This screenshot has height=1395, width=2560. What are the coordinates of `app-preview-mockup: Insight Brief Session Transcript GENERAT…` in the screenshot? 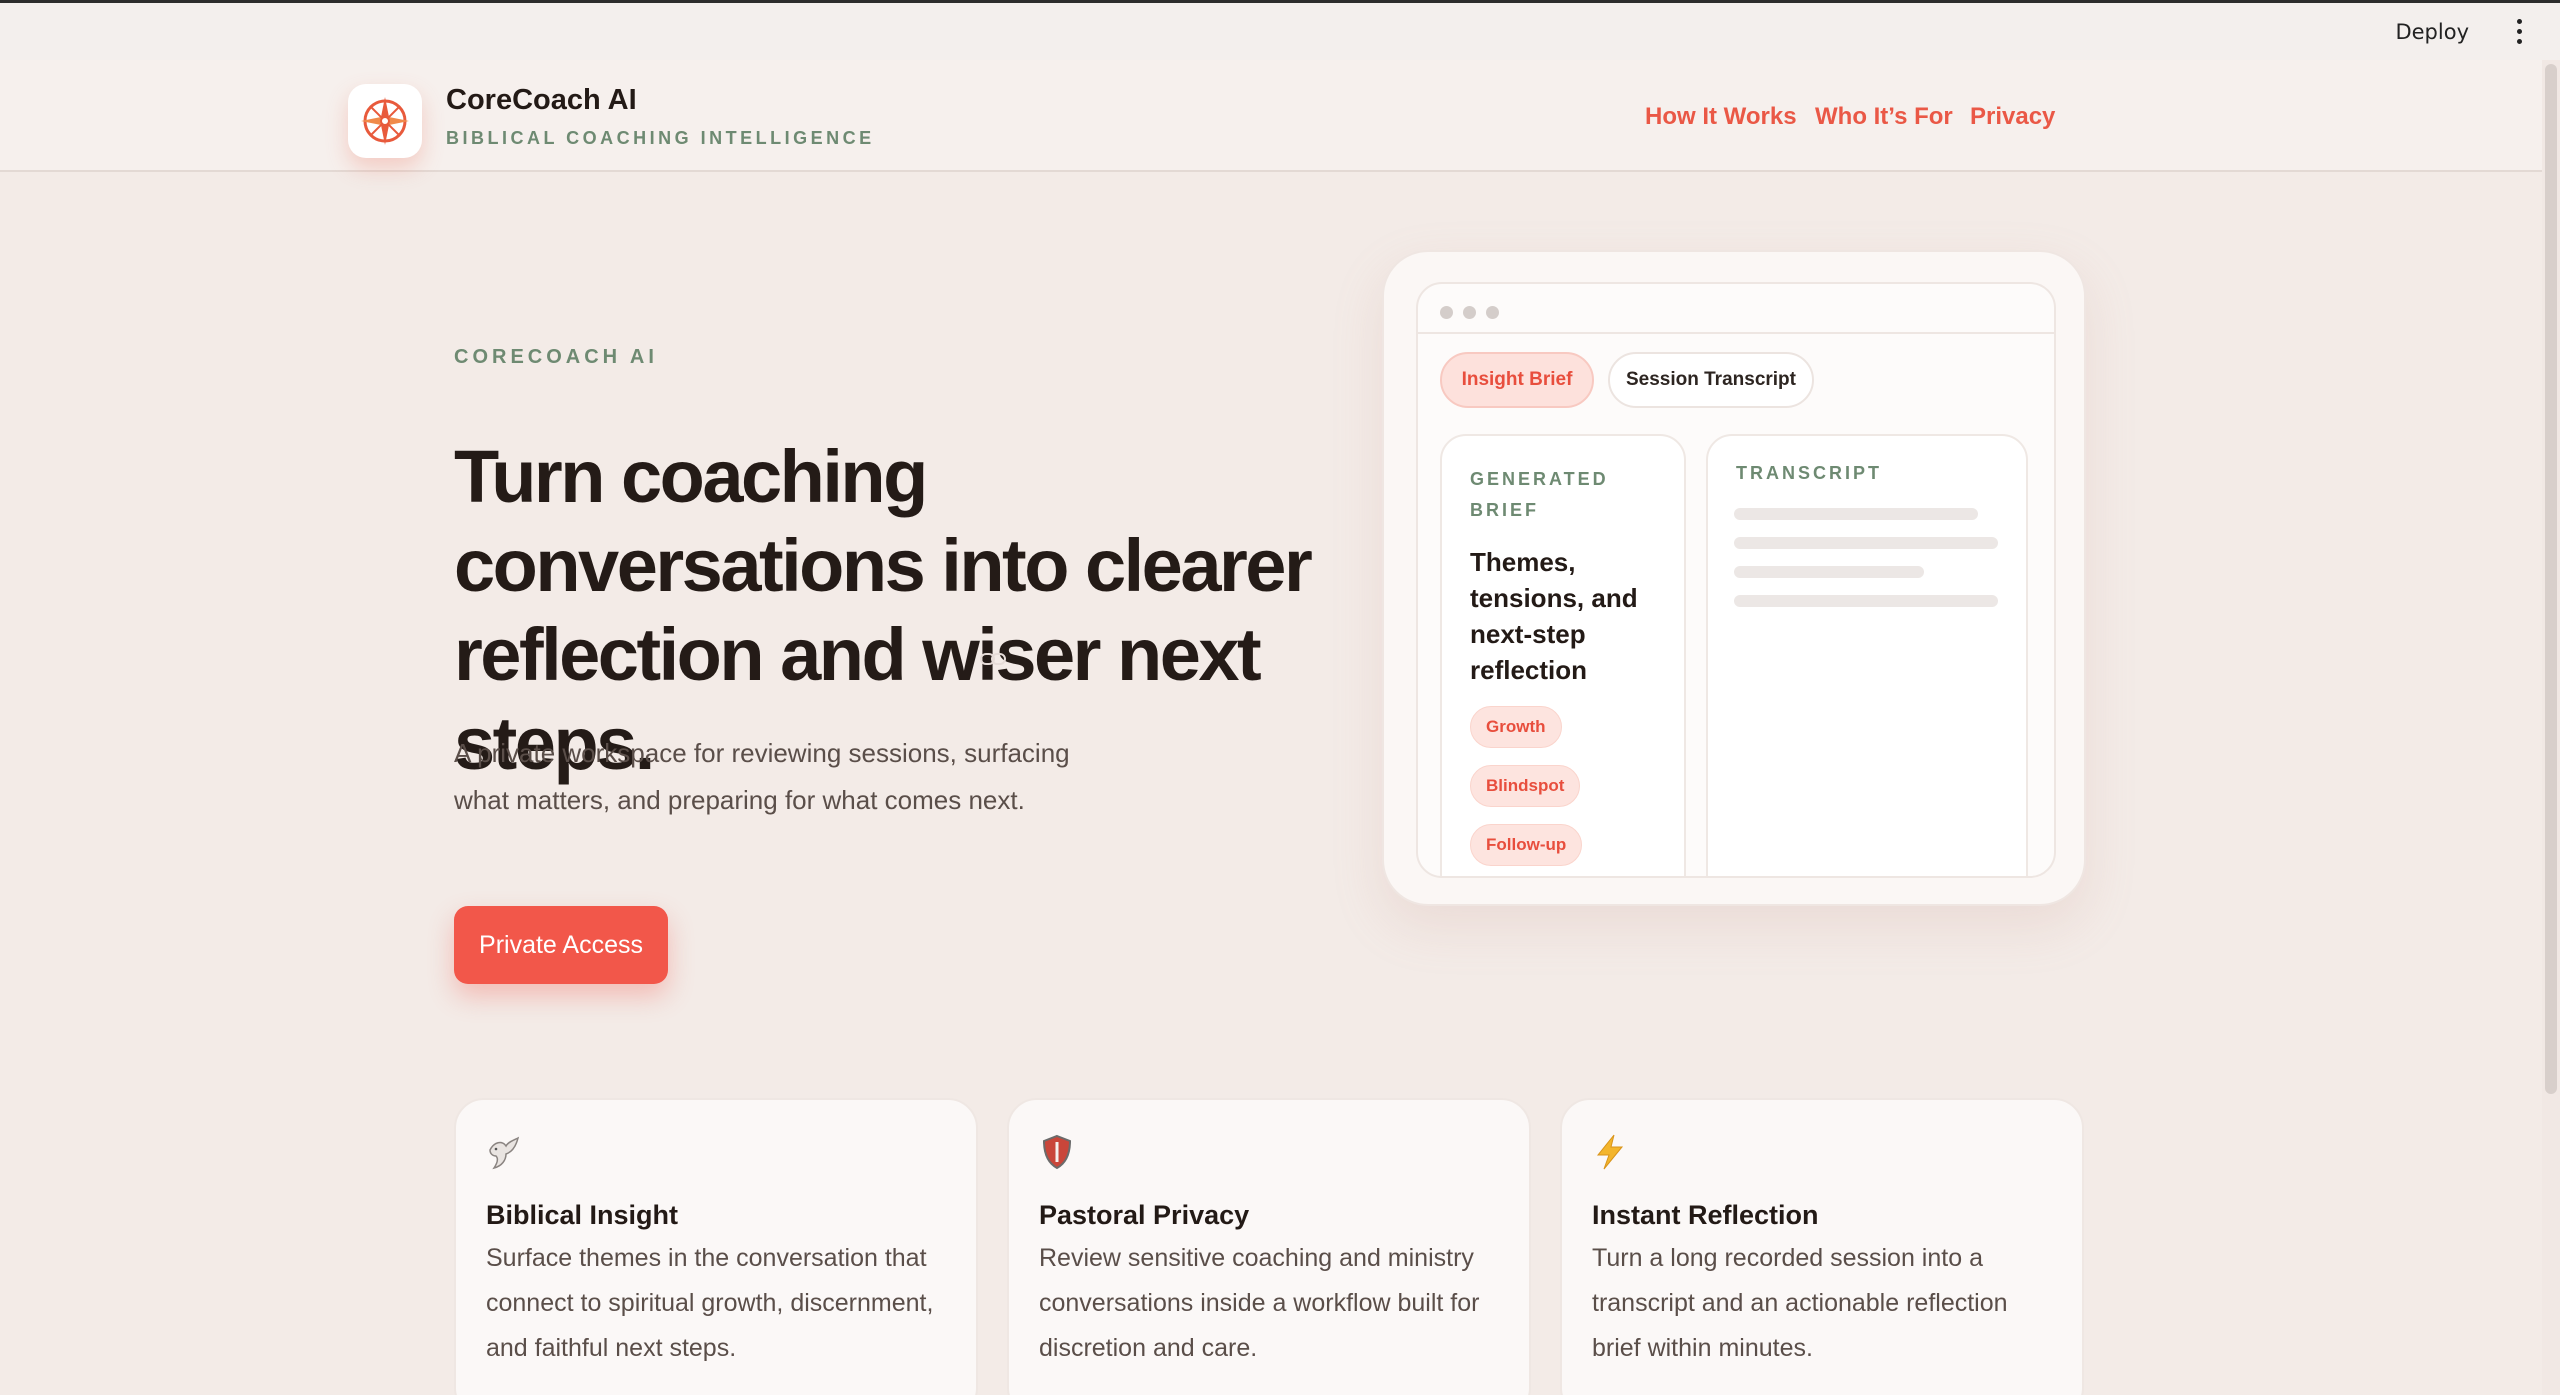 It's located at (1734, 578).